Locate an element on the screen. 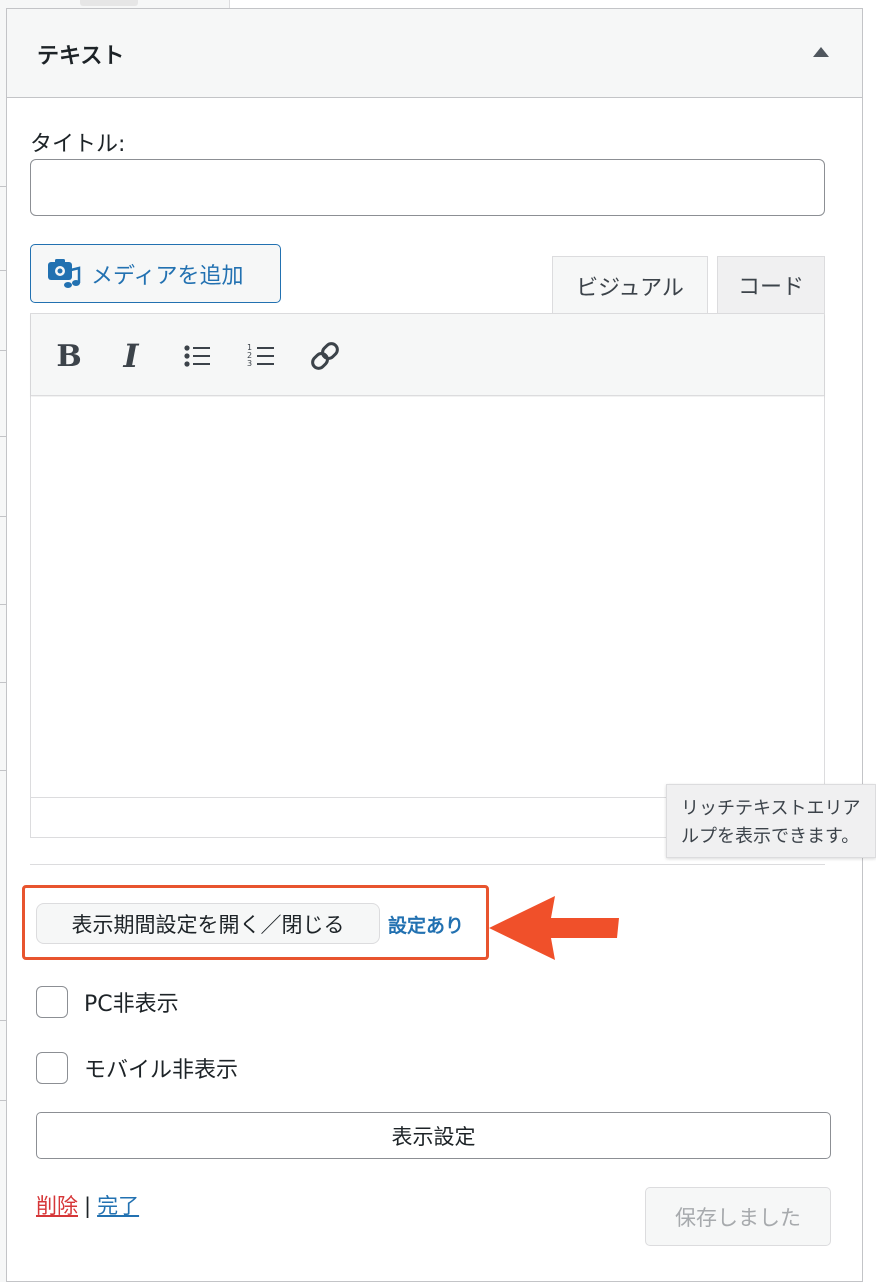 The image size is (876, 1282). link-icon is located at coordinates (325, 356).